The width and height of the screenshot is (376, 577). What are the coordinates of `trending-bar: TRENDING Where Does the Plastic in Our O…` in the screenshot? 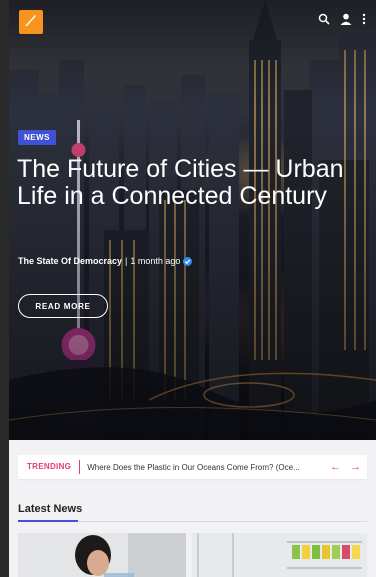 It's located at (192, 467).